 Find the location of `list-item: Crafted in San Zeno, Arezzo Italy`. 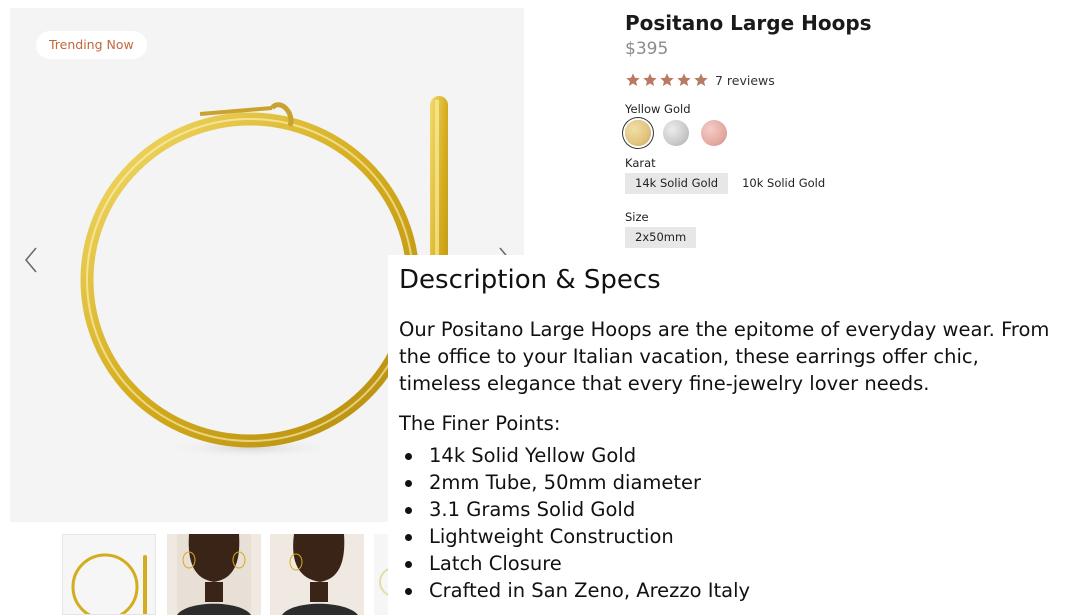

list-item: Crafted in San Zeno, Arezzo Italy is located at coordinates (727, 590).